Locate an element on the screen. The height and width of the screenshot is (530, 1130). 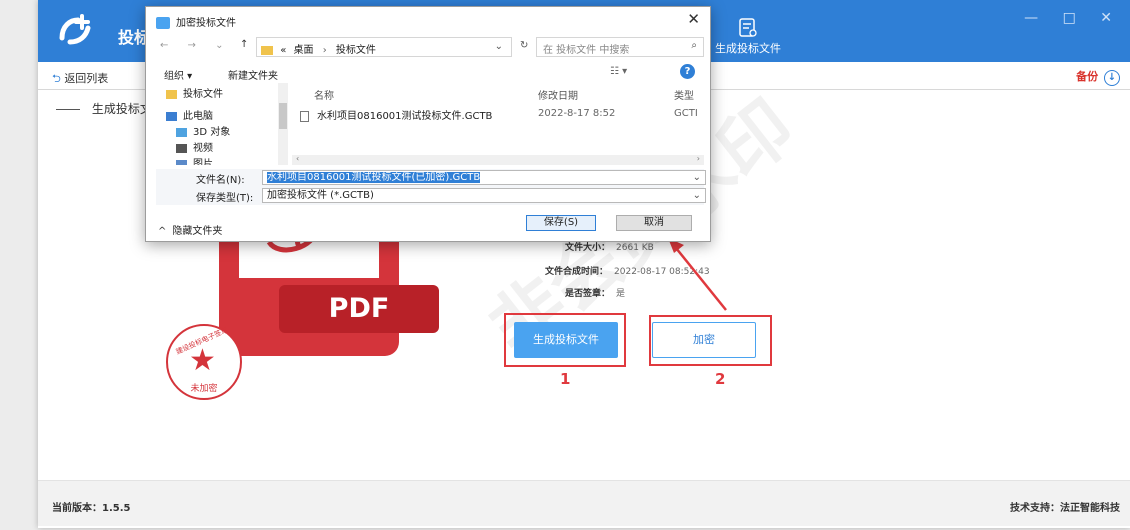
backup-button: 备份 ↓ is located at coordinates (1098, 77).